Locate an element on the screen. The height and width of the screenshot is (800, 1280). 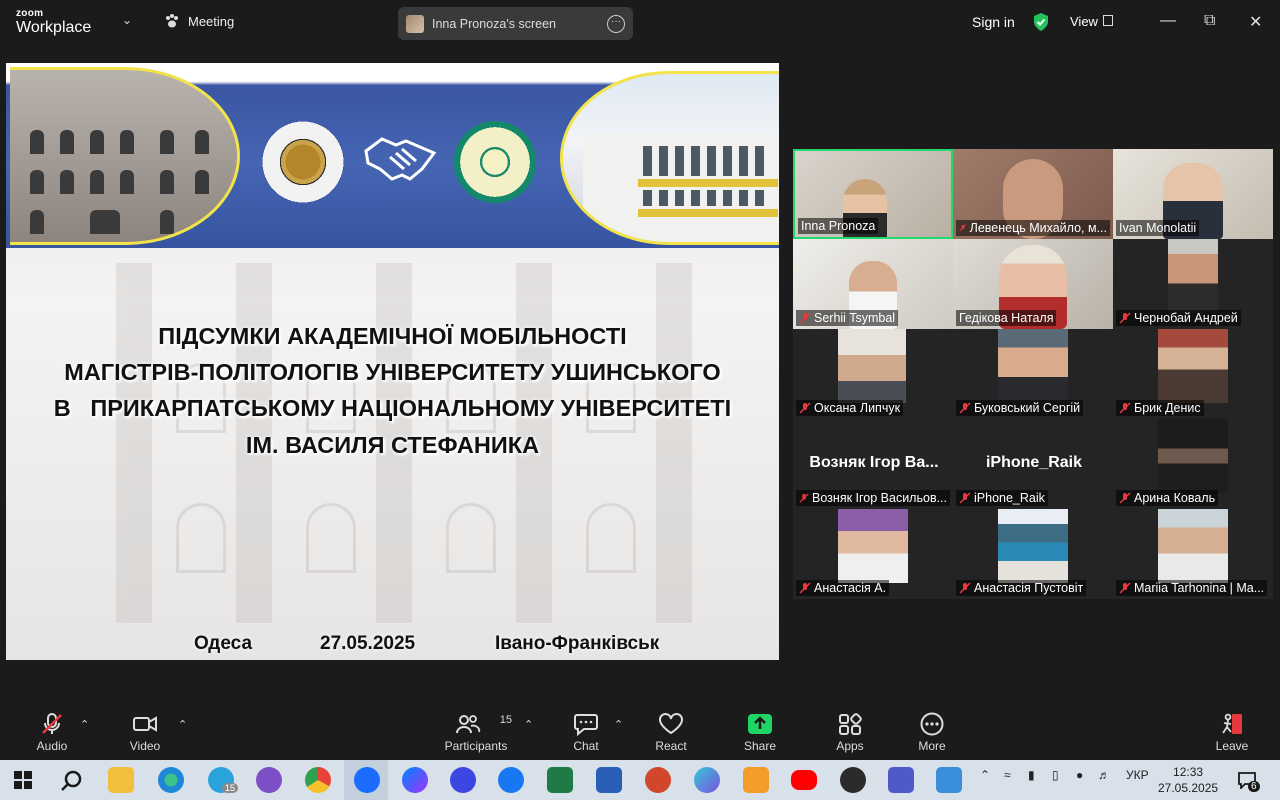
minimize-icon: — is located at coordinates (1168, 21).